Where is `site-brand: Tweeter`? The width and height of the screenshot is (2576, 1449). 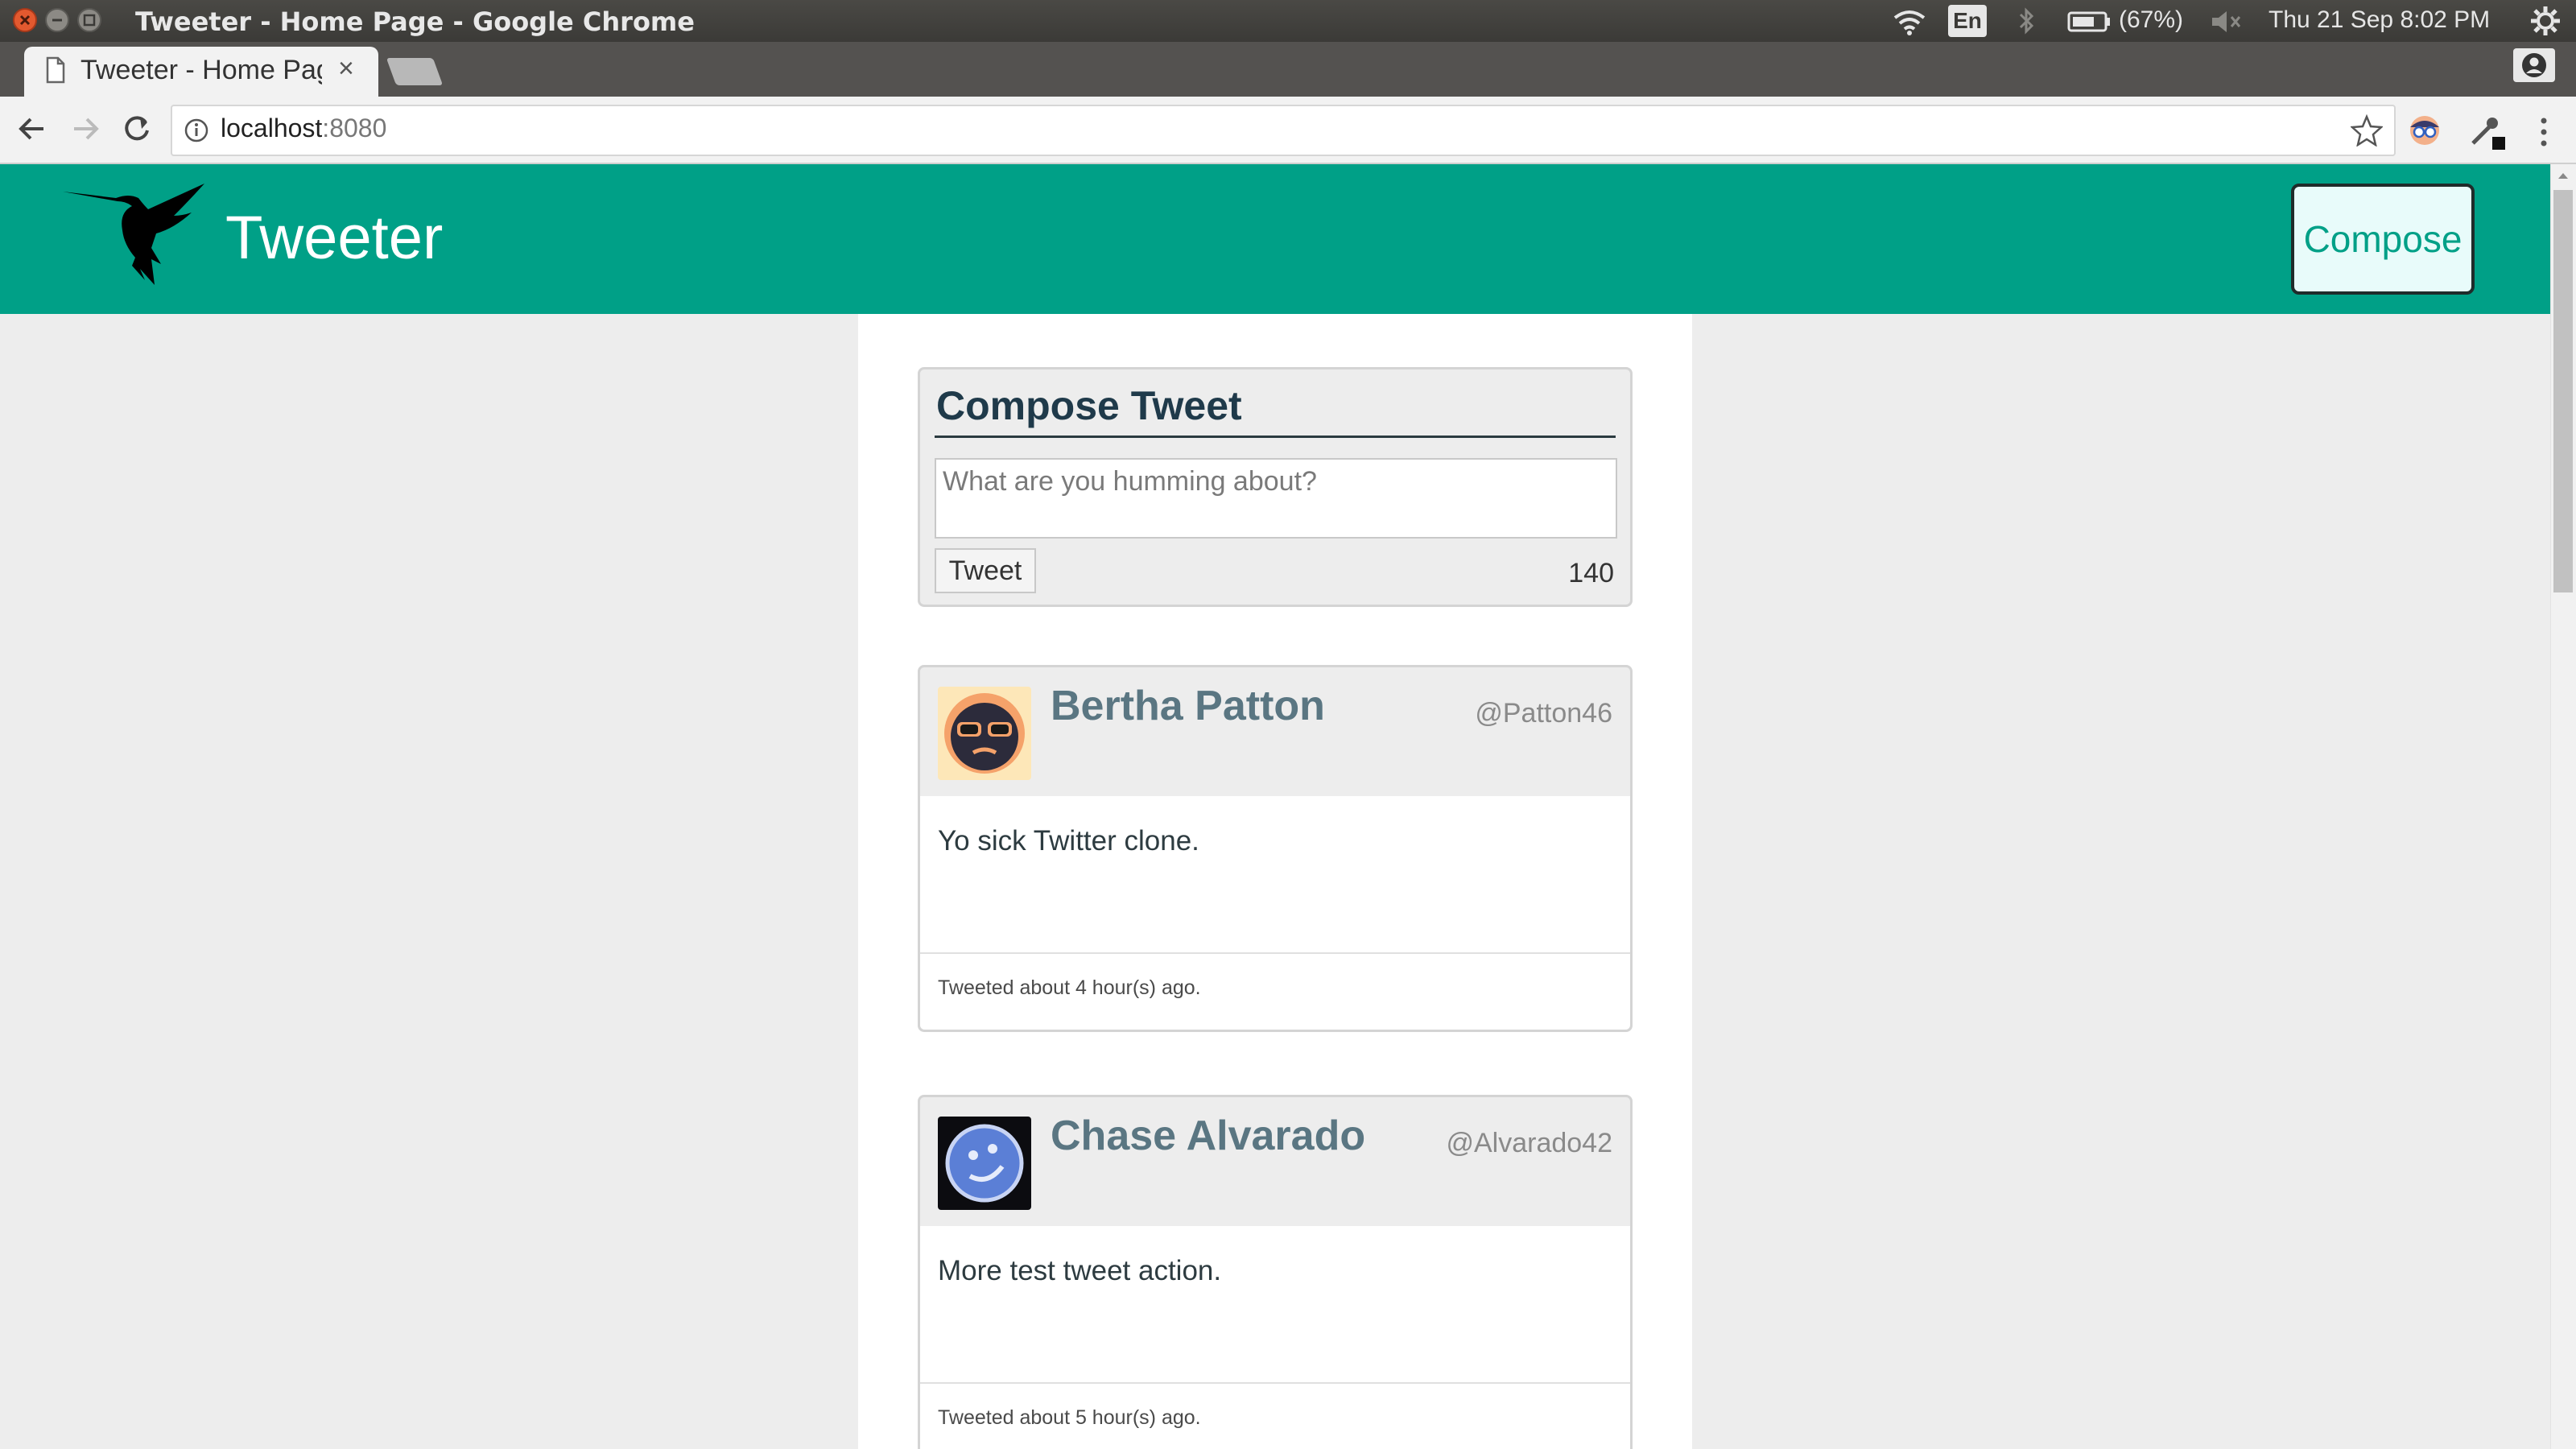
site-brand: Tweeter is located at coordinates (334, 238).